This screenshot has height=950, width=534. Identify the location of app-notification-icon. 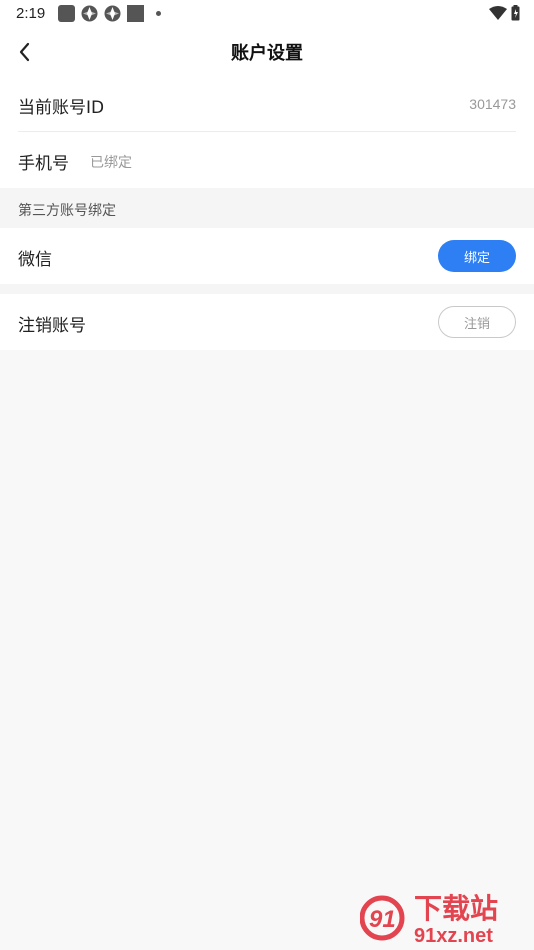
(66, 13).